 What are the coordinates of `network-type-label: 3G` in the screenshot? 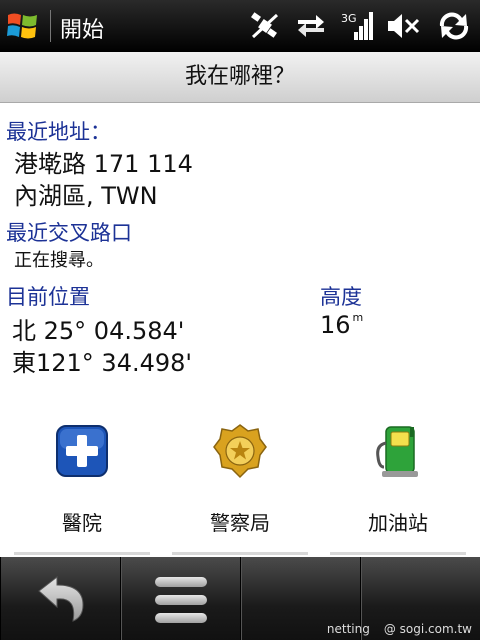 It's located at (349, 18).